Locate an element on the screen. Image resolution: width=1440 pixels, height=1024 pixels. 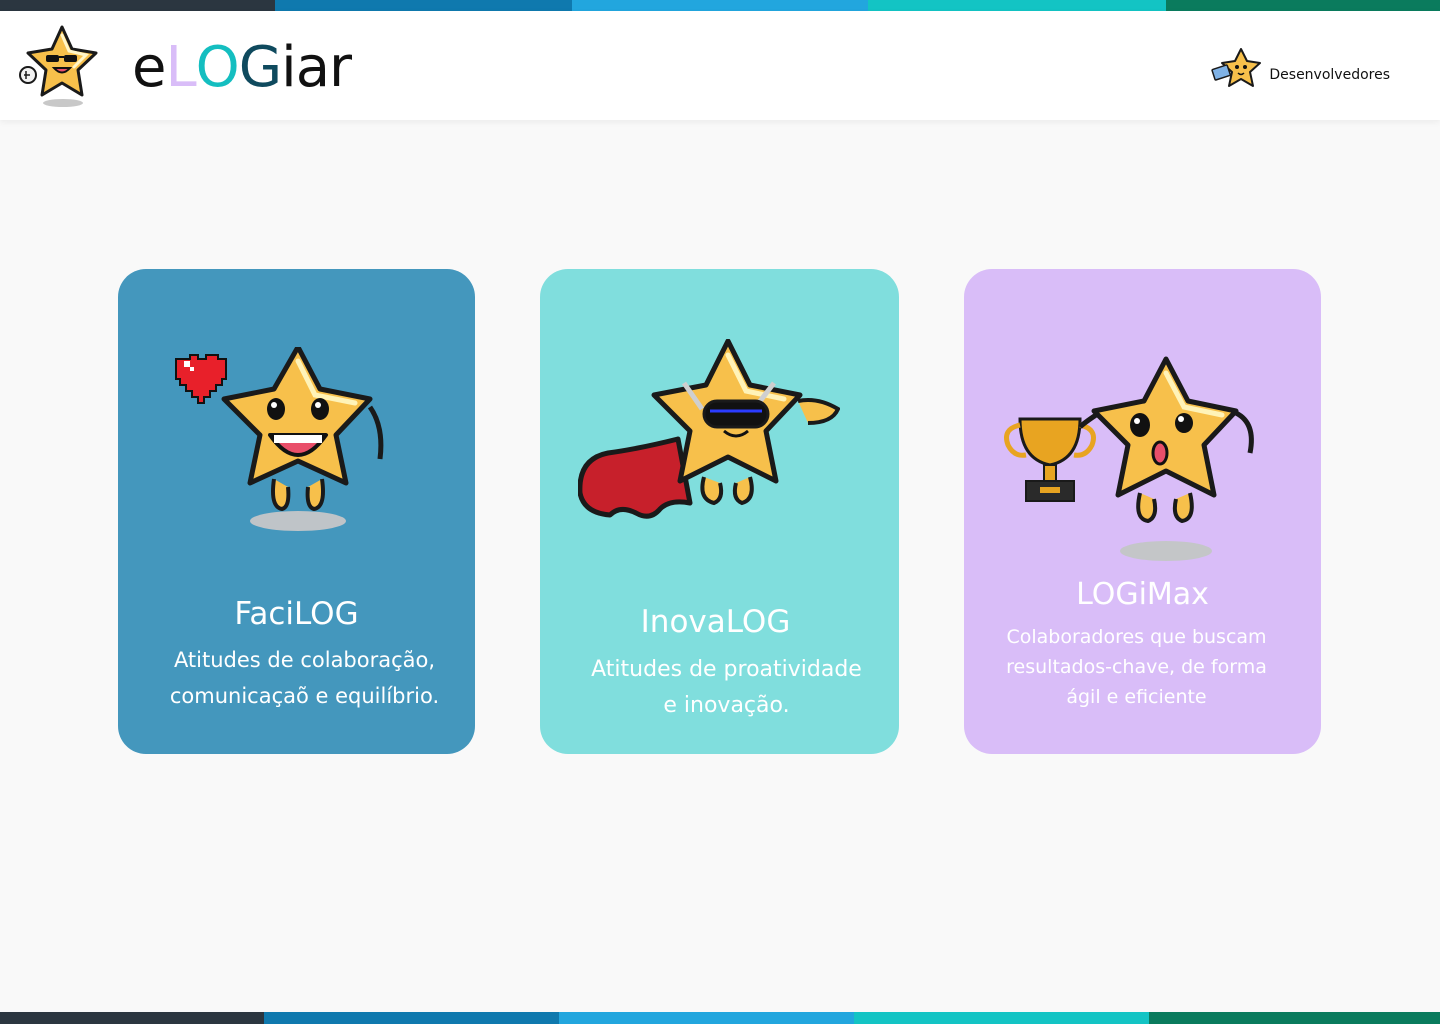
developers-link: Desenvolvedores is located at coordinates (1300, 69).